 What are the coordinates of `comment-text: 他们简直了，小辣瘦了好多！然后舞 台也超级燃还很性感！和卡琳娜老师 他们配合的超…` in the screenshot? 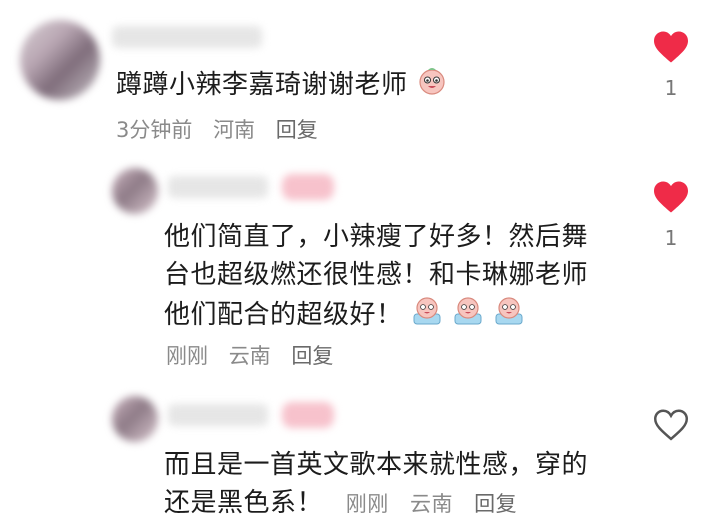 It's located at (399, 277).